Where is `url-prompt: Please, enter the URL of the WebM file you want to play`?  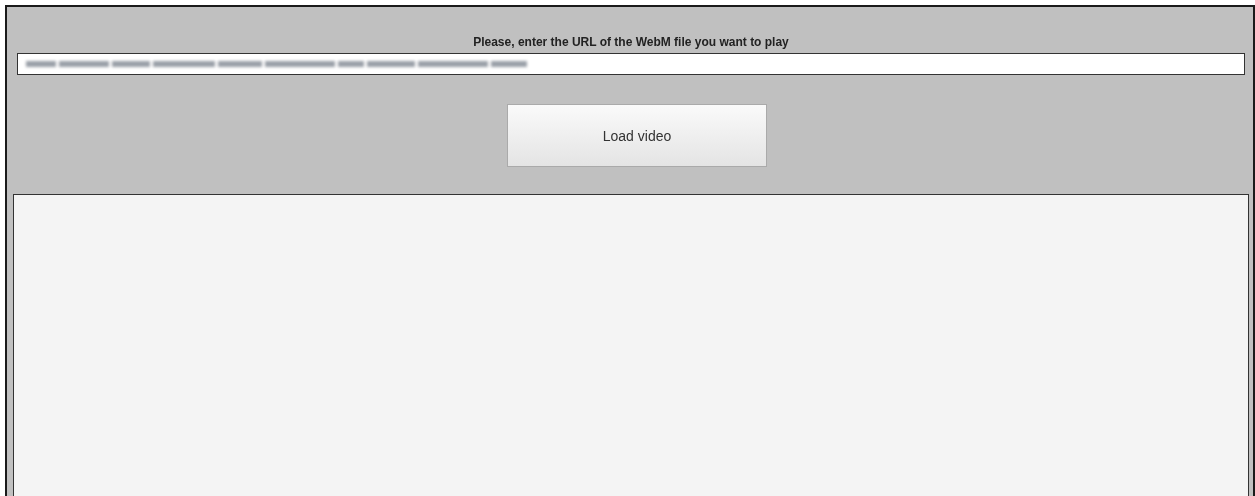
url-prompt: Please, enter the URL of the WebM file you want to play is located at coordinates (631, 42).